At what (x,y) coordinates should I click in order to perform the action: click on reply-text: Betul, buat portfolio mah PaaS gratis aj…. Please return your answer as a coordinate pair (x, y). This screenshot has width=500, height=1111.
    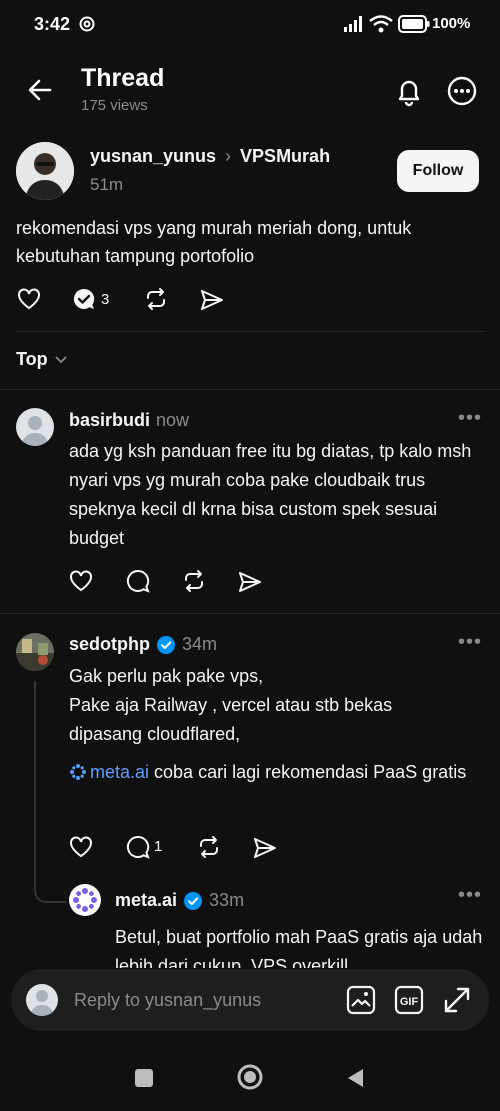
    Looking at the image, I should click on (299, 947).